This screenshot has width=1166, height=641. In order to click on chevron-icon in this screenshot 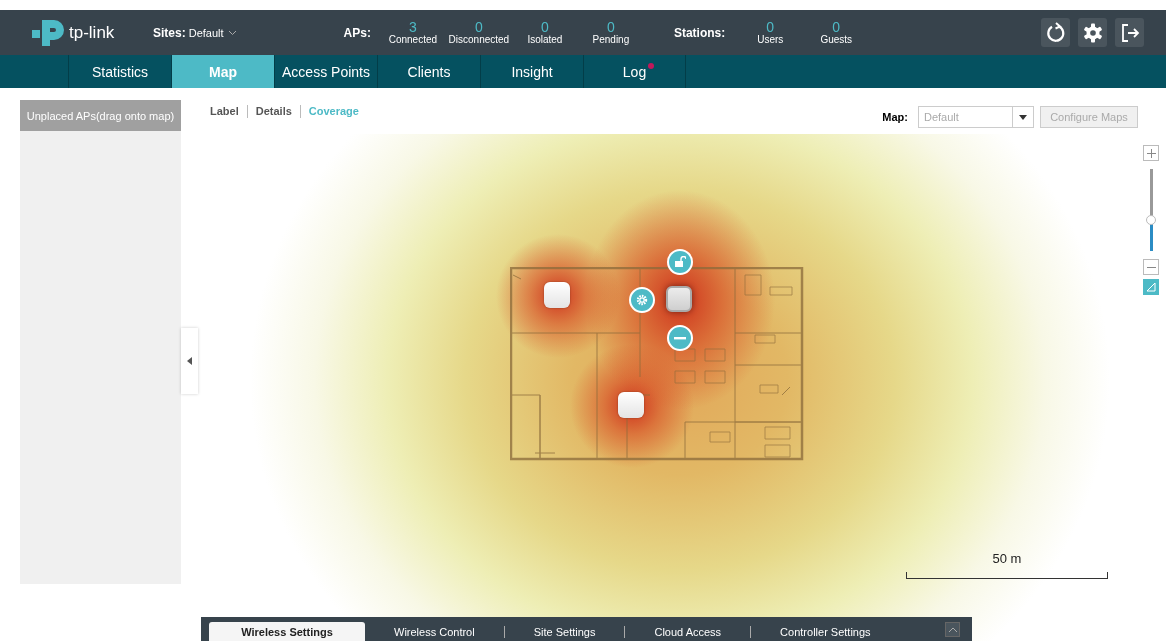, I will do `click(232, 32)`.